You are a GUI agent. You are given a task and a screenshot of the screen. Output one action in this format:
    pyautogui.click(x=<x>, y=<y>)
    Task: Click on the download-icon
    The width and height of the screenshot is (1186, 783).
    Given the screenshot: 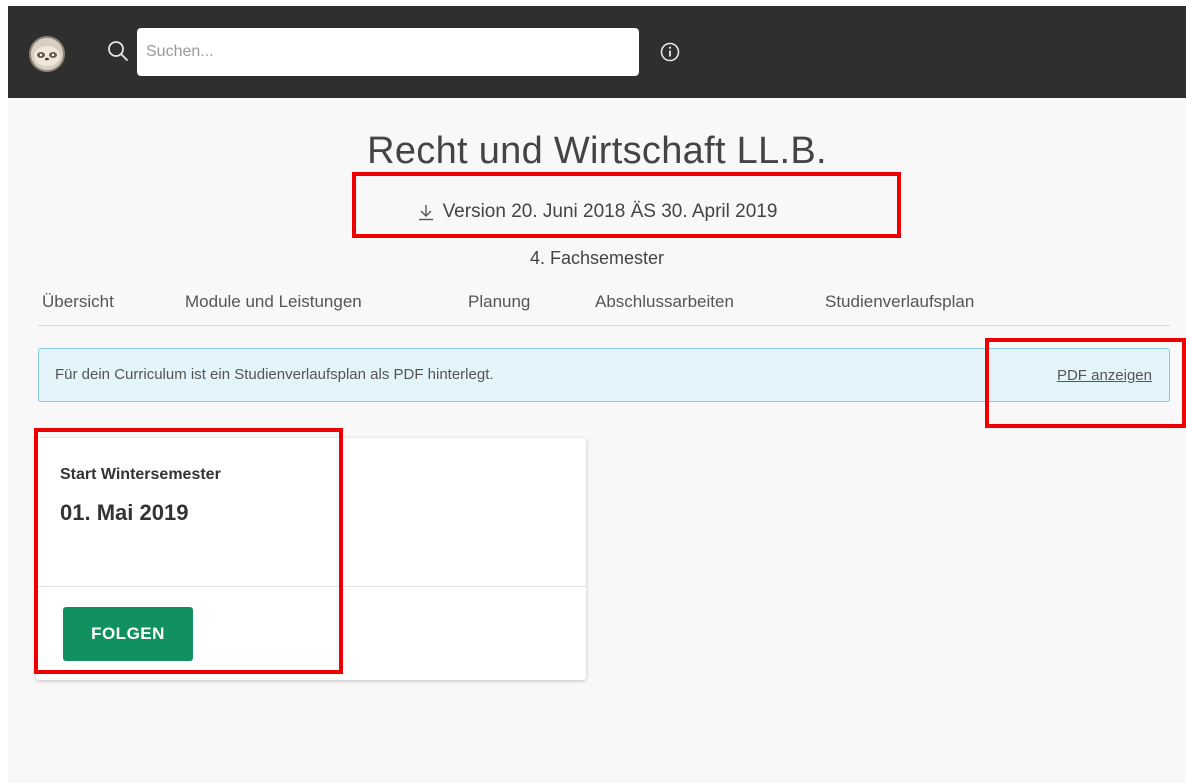 What is the action you would take?
    pyautogui.click(x=426, y=212)
    